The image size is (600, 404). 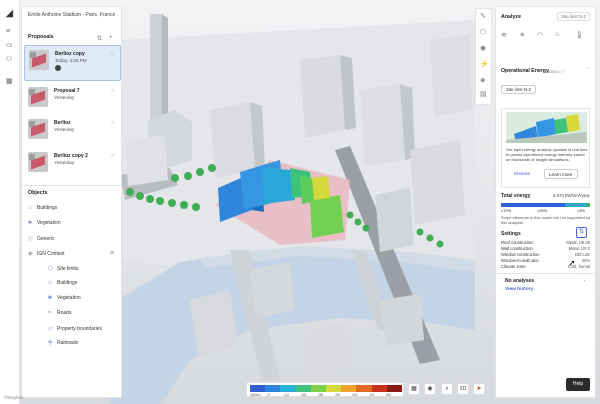 What do you see at coordinates (581, 210) in the screenshot?
I see `distribution-label: ≈3%` at bounding box center [581, 210].